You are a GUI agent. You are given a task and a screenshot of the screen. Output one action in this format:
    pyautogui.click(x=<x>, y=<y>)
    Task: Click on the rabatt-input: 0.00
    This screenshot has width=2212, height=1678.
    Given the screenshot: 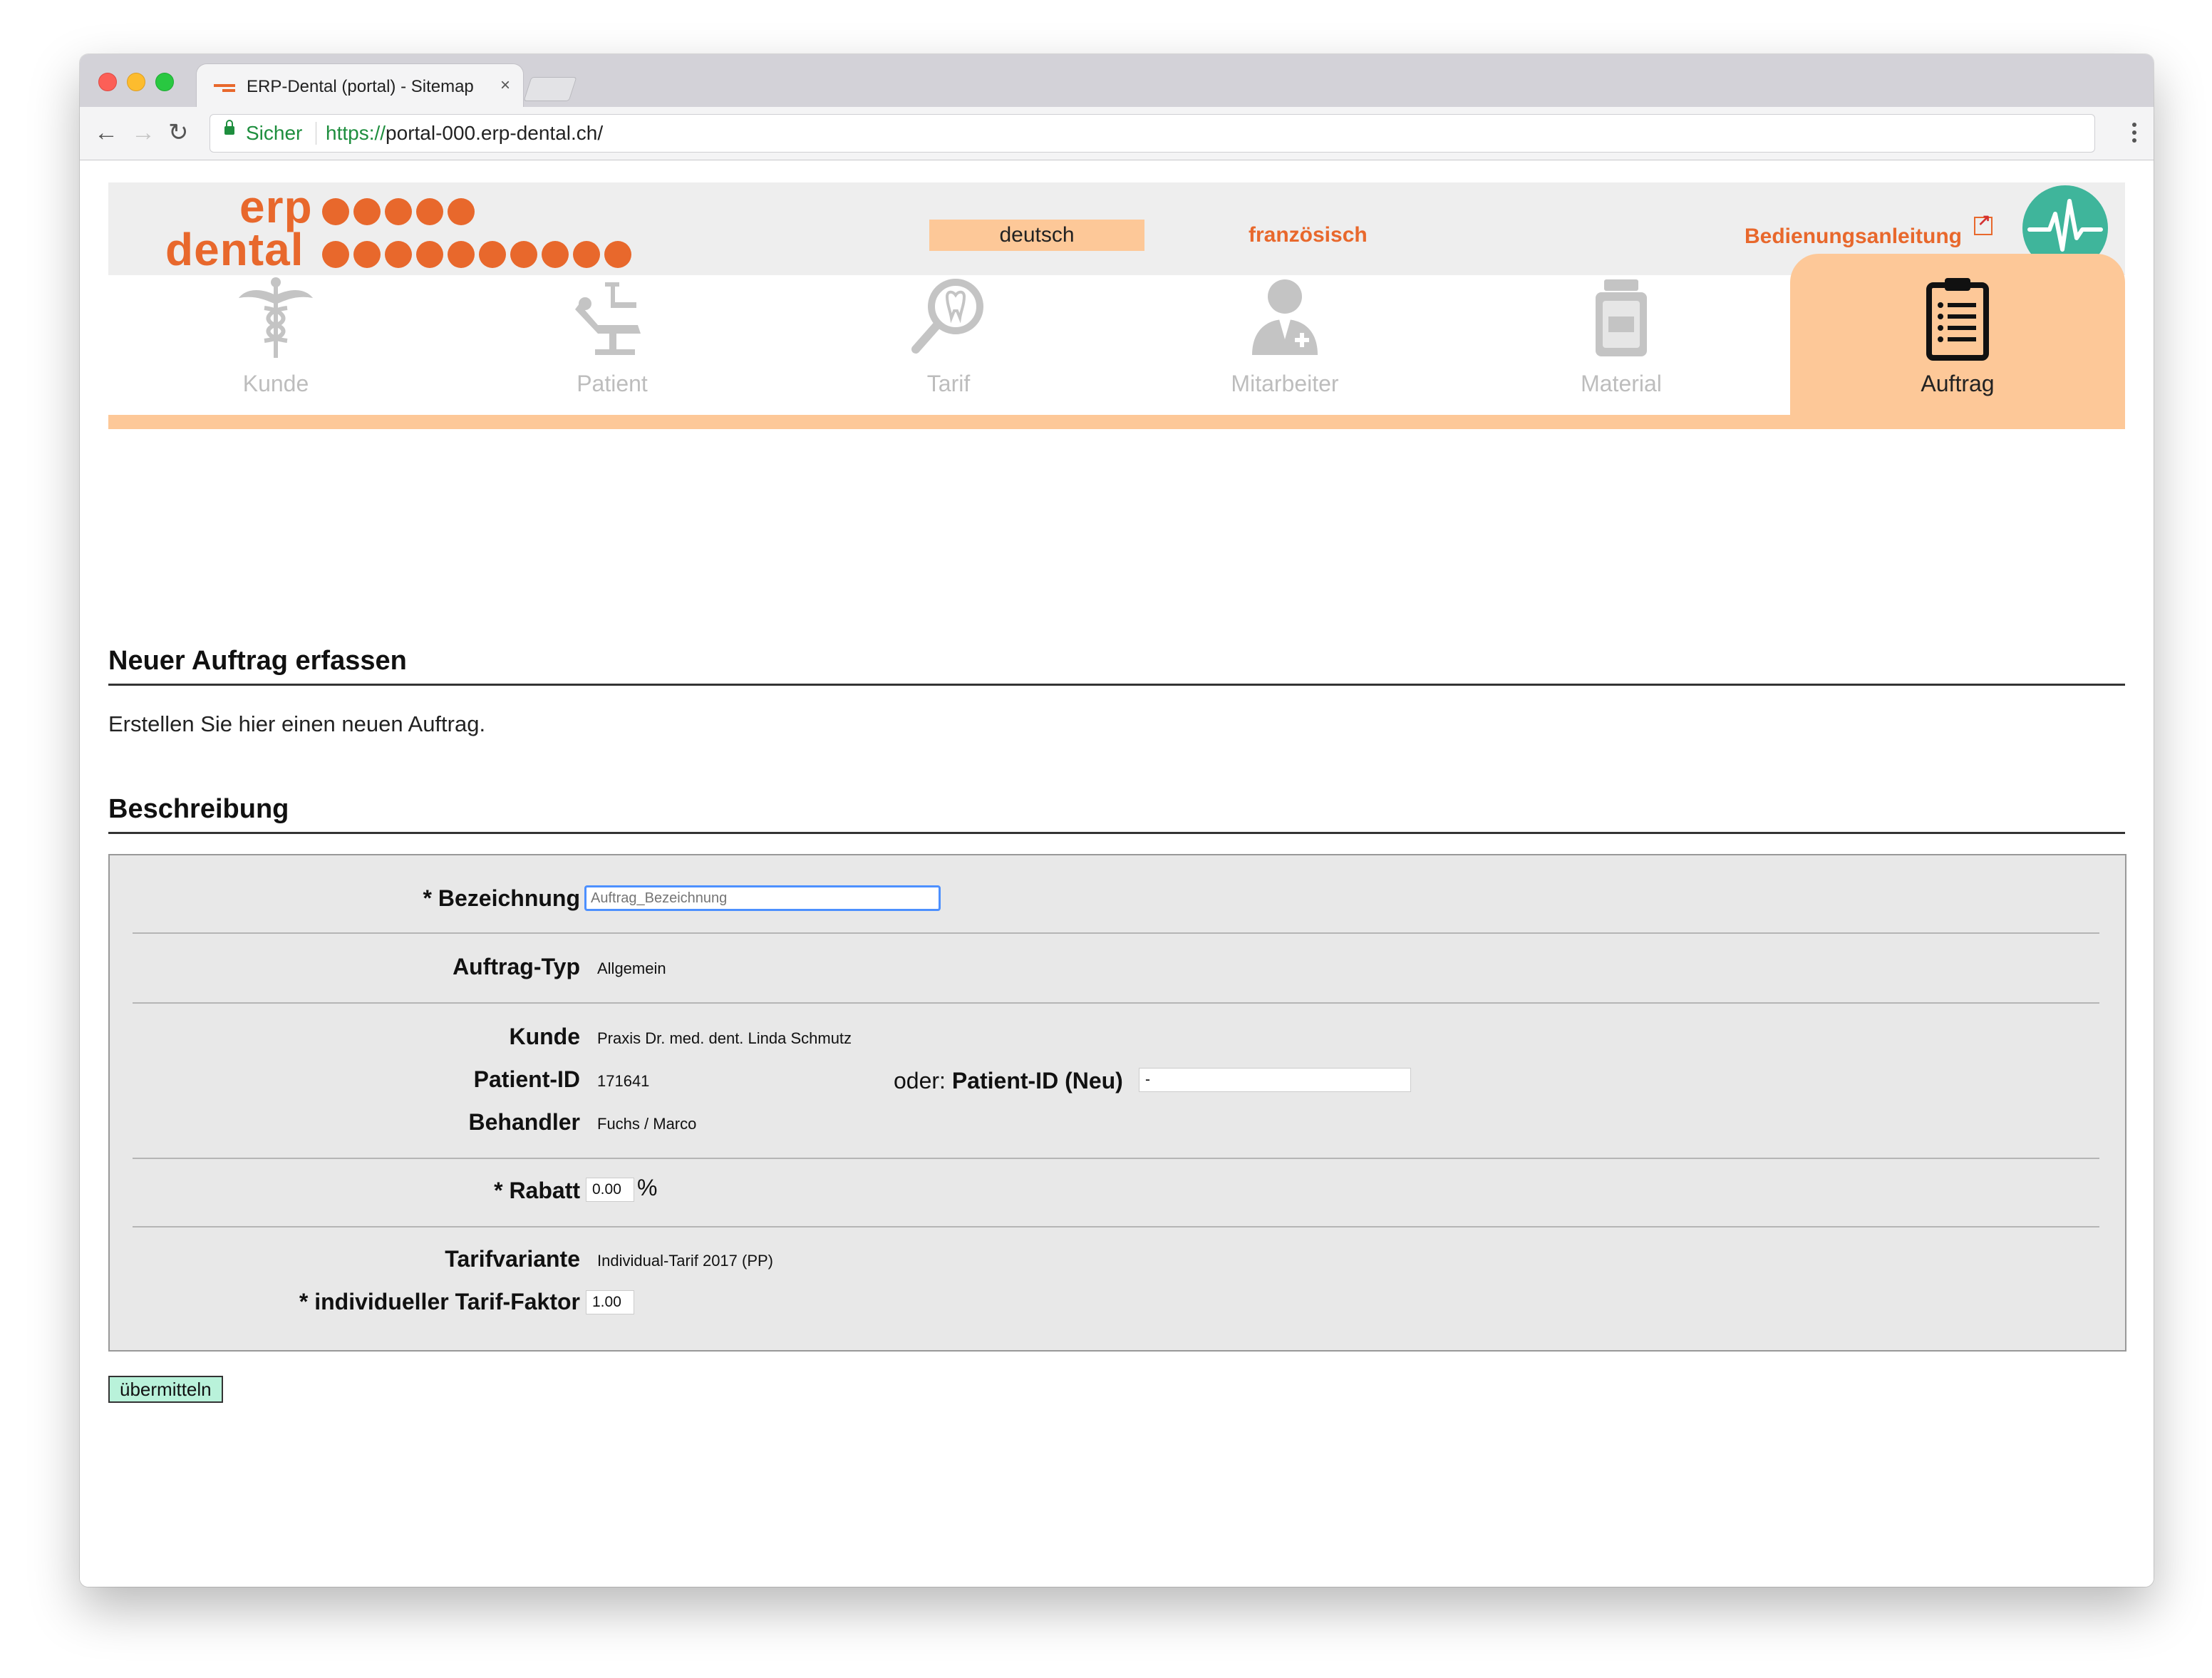 What is the action you would take?
    pyautogui.click(x=610, y=1190)
    